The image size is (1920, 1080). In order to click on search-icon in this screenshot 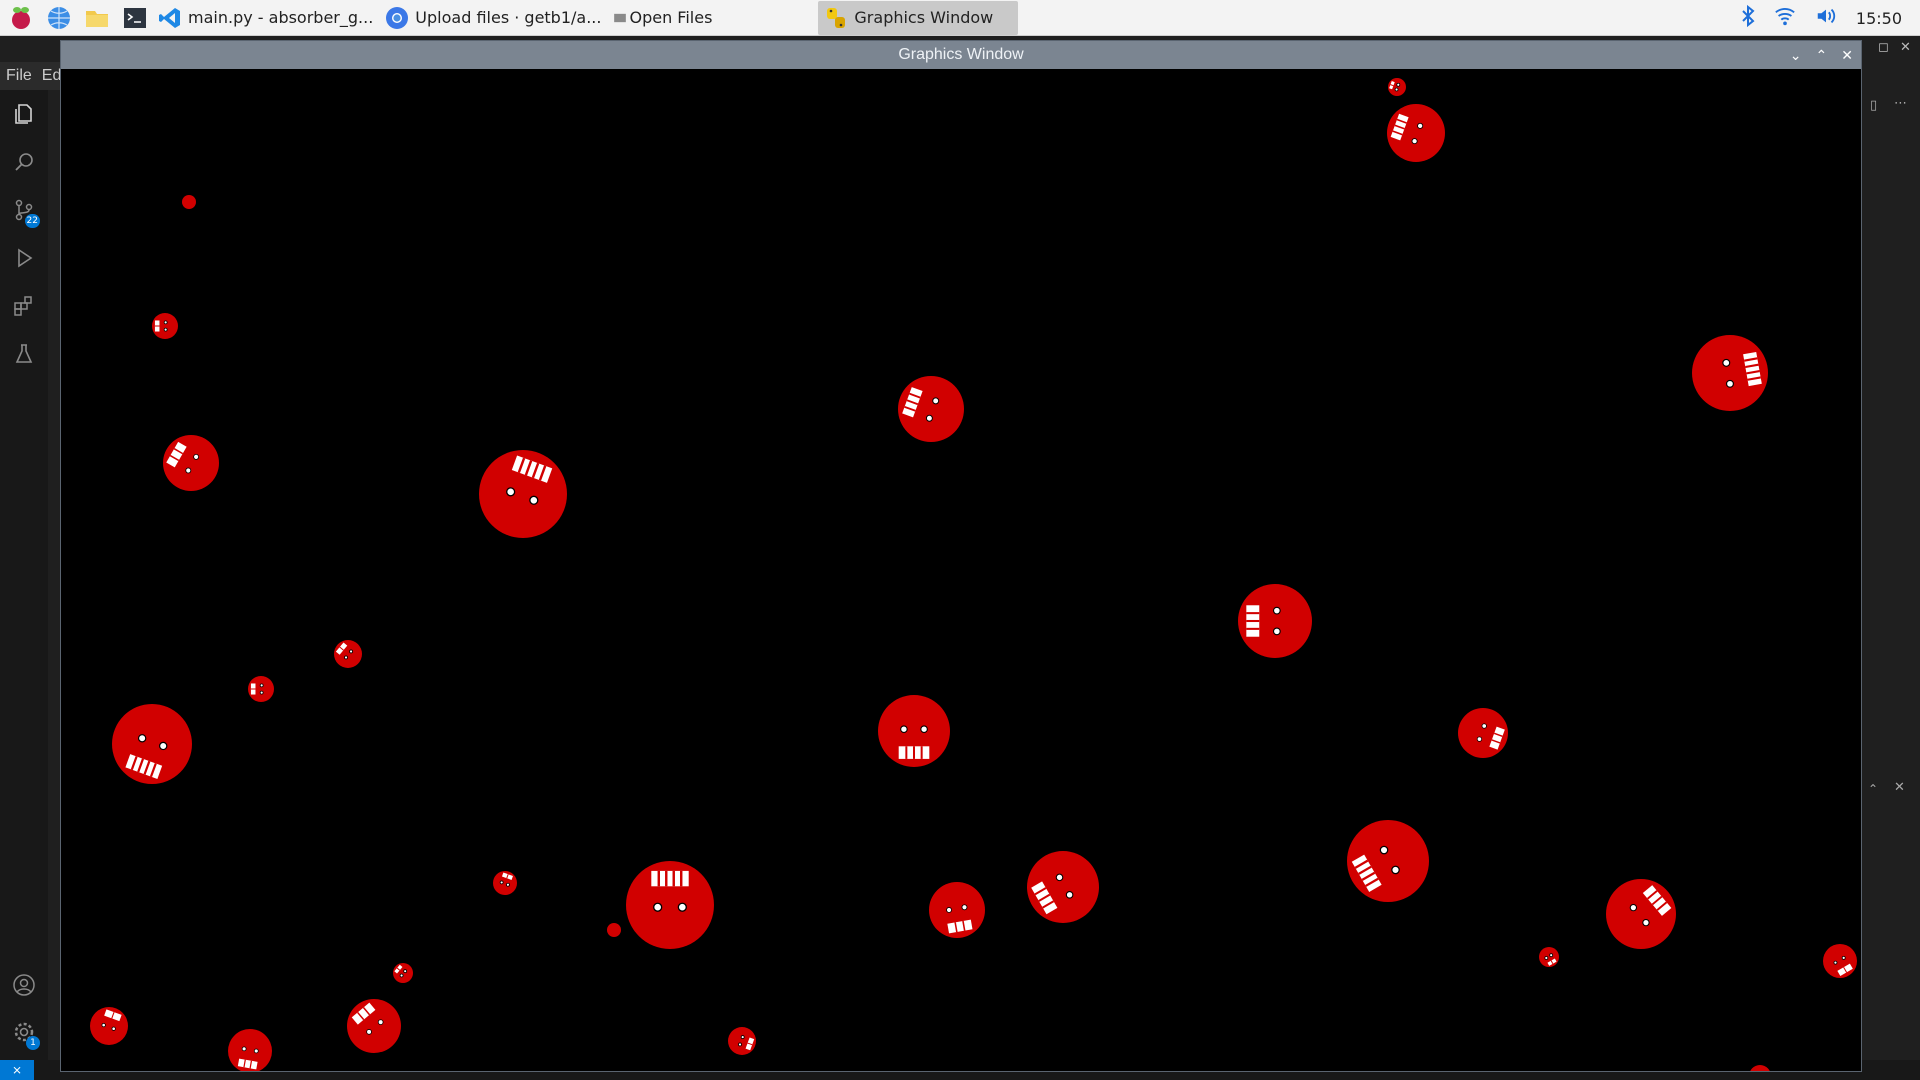, I will do `click(24, 162)`.